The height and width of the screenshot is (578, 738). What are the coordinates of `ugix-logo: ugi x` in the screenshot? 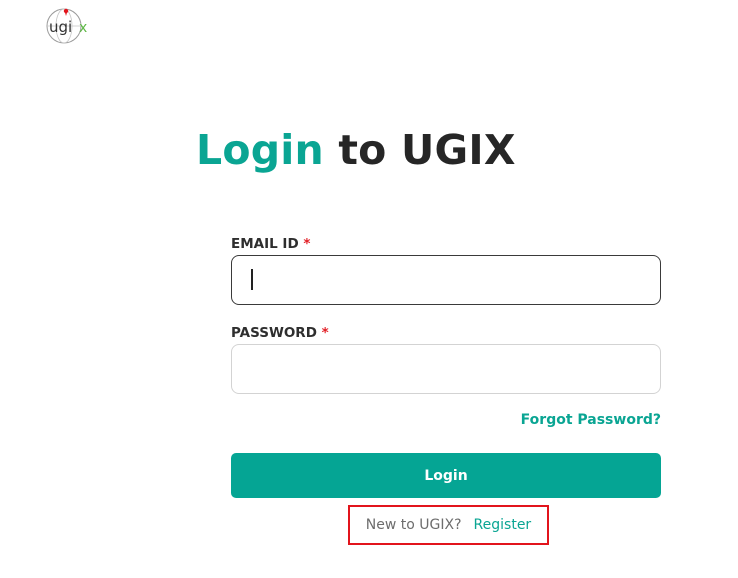 It's located at (68, 25).